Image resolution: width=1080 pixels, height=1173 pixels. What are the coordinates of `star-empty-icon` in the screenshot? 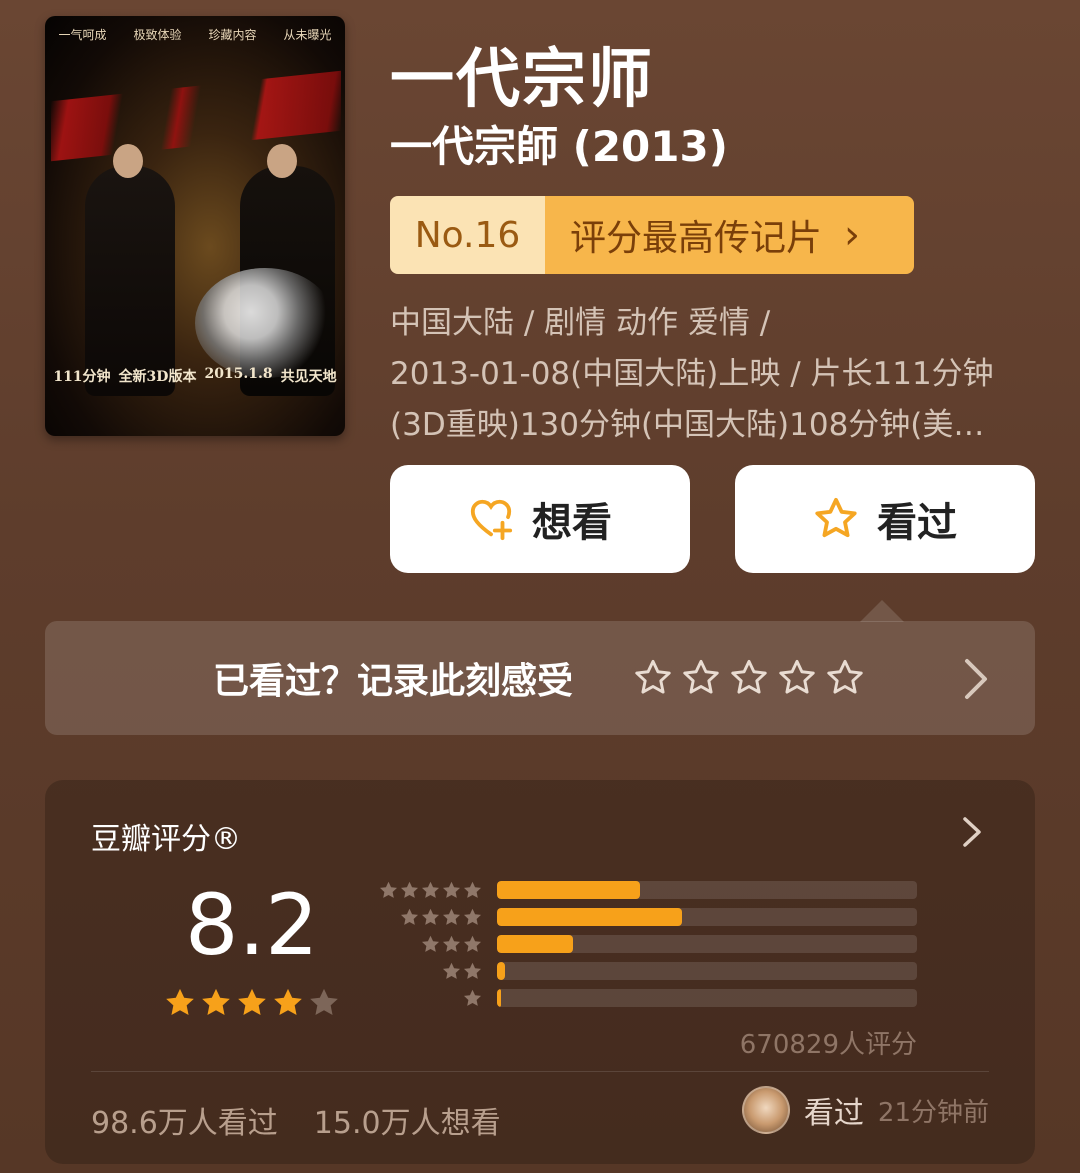 It's located at (324, 1001).